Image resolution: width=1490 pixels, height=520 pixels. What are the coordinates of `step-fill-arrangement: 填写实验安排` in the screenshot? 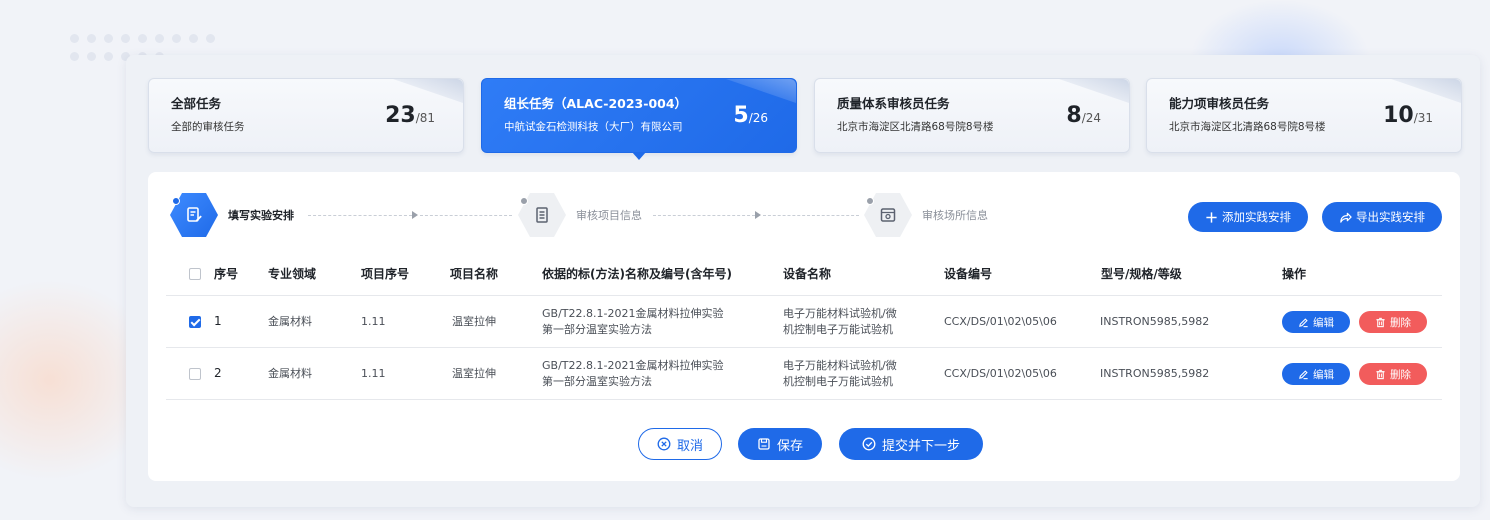 It's located at (232, 215).